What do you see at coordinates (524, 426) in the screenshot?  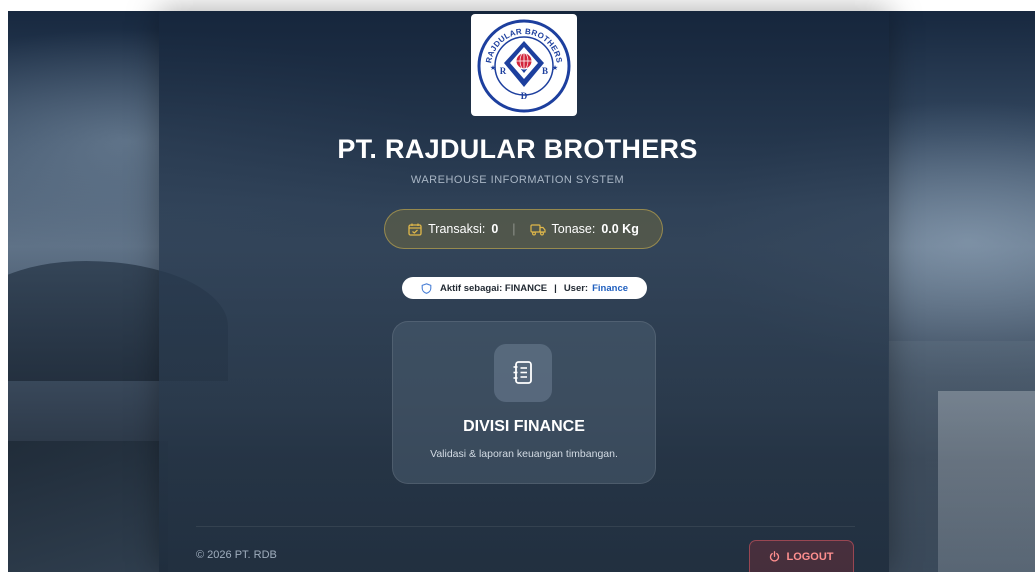 I see `division-title: DIVISI FINANCE` at bounding box center [524, 426].